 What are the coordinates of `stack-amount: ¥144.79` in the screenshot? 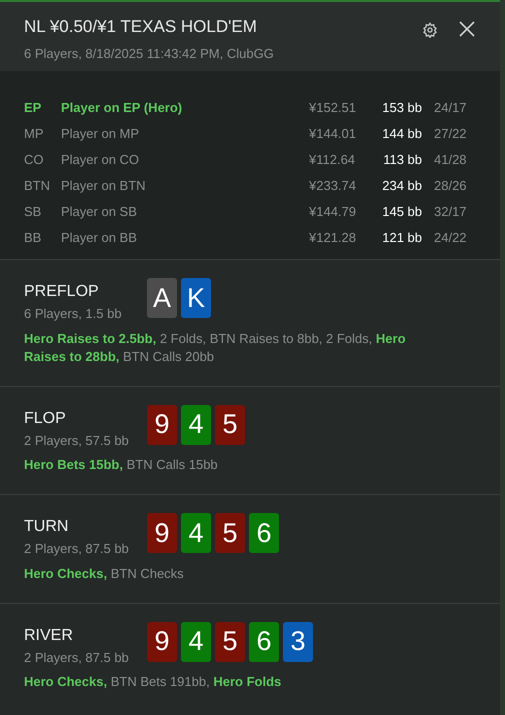 It's located at (333, 212).